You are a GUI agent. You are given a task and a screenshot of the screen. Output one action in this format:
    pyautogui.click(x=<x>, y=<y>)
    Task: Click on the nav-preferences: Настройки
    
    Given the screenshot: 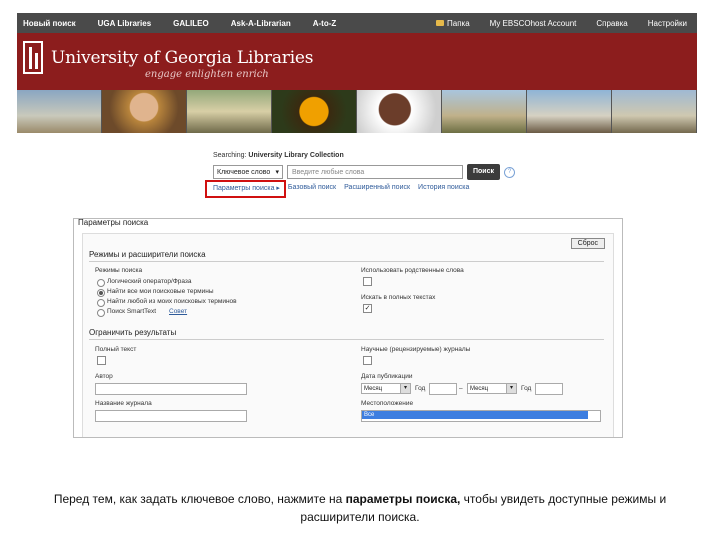 What is the action you would take?
    pyautogui.click(x=667, y=23)
    